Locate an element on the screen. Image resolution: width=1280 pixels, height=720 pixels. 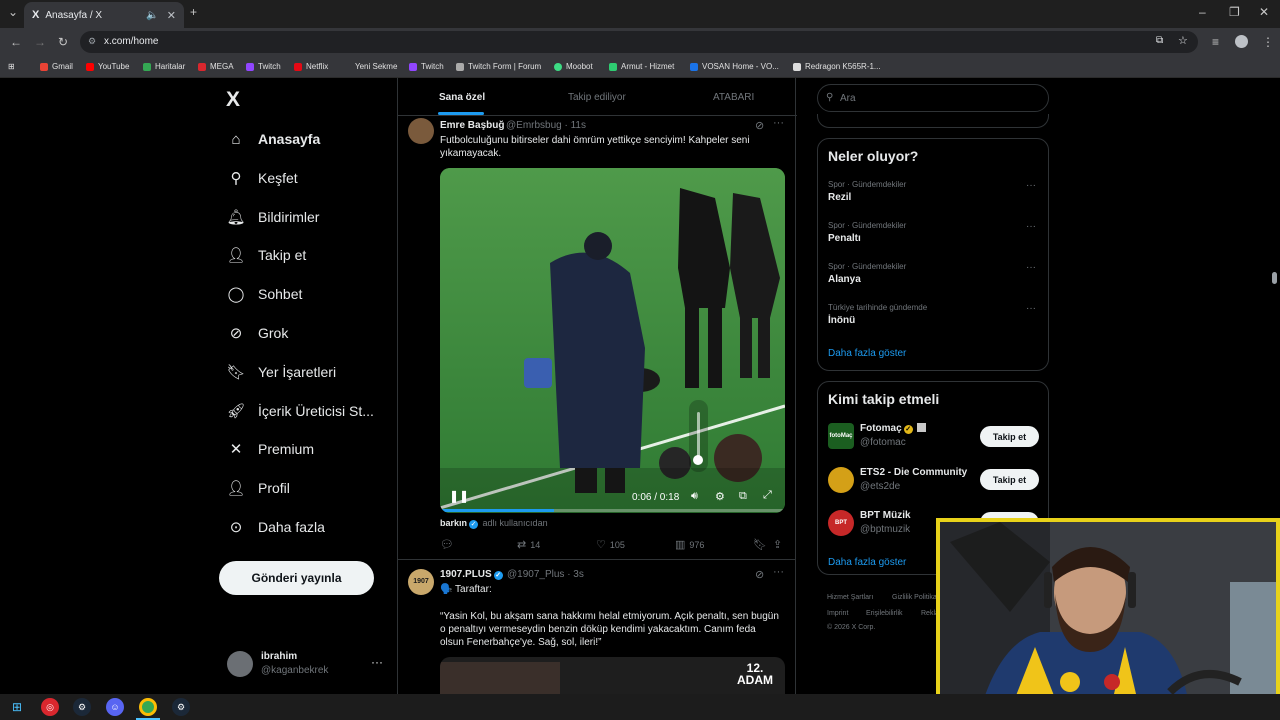
search-input: ⚲ Ara is located at coordinates (933, 98).